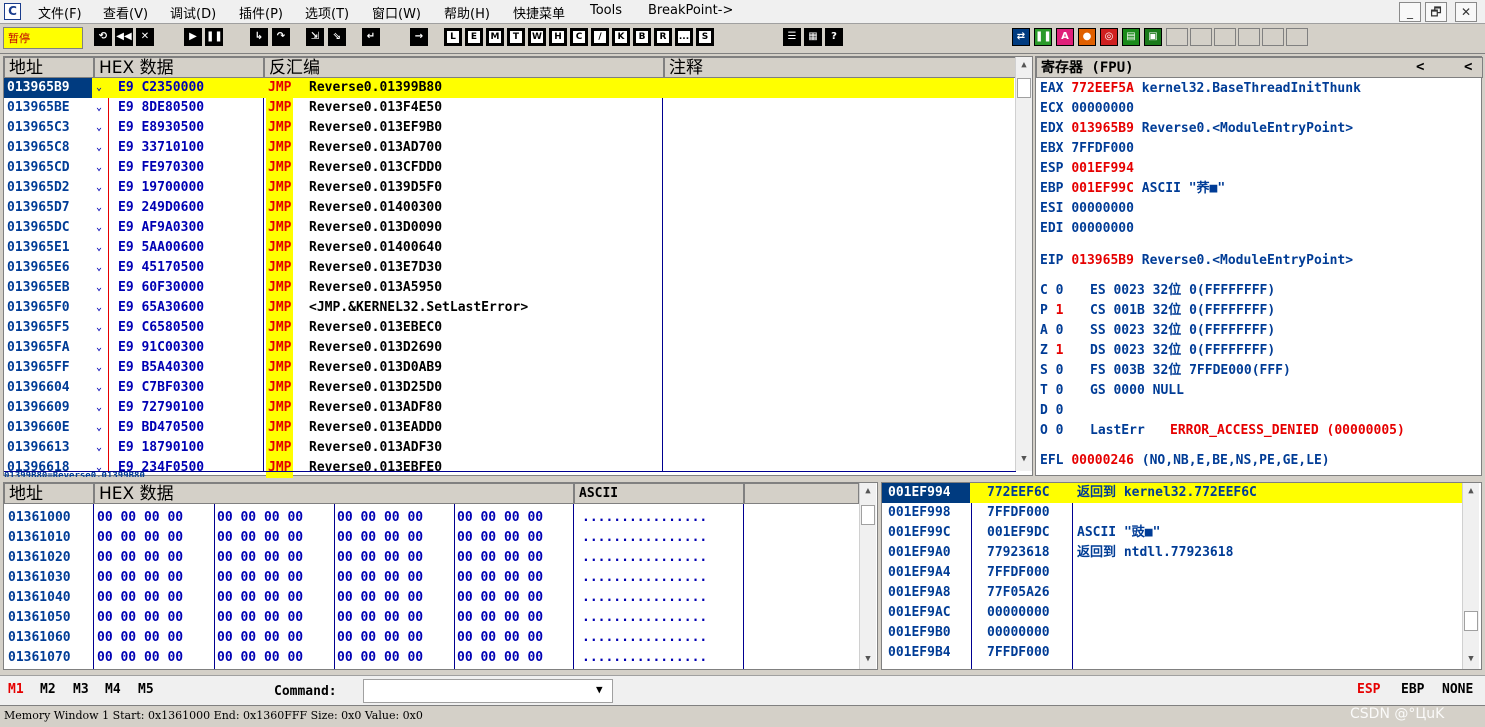  I want to click on dump-scrollbar: ▲ ▼, so click(867, 576).